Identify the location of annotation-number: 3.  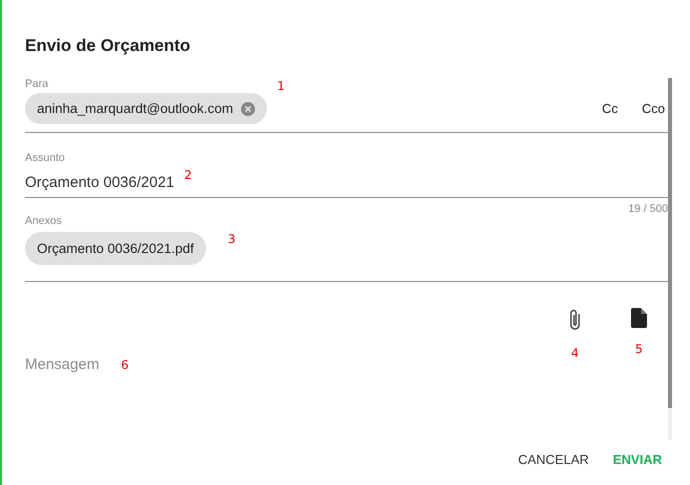
(232, 239).